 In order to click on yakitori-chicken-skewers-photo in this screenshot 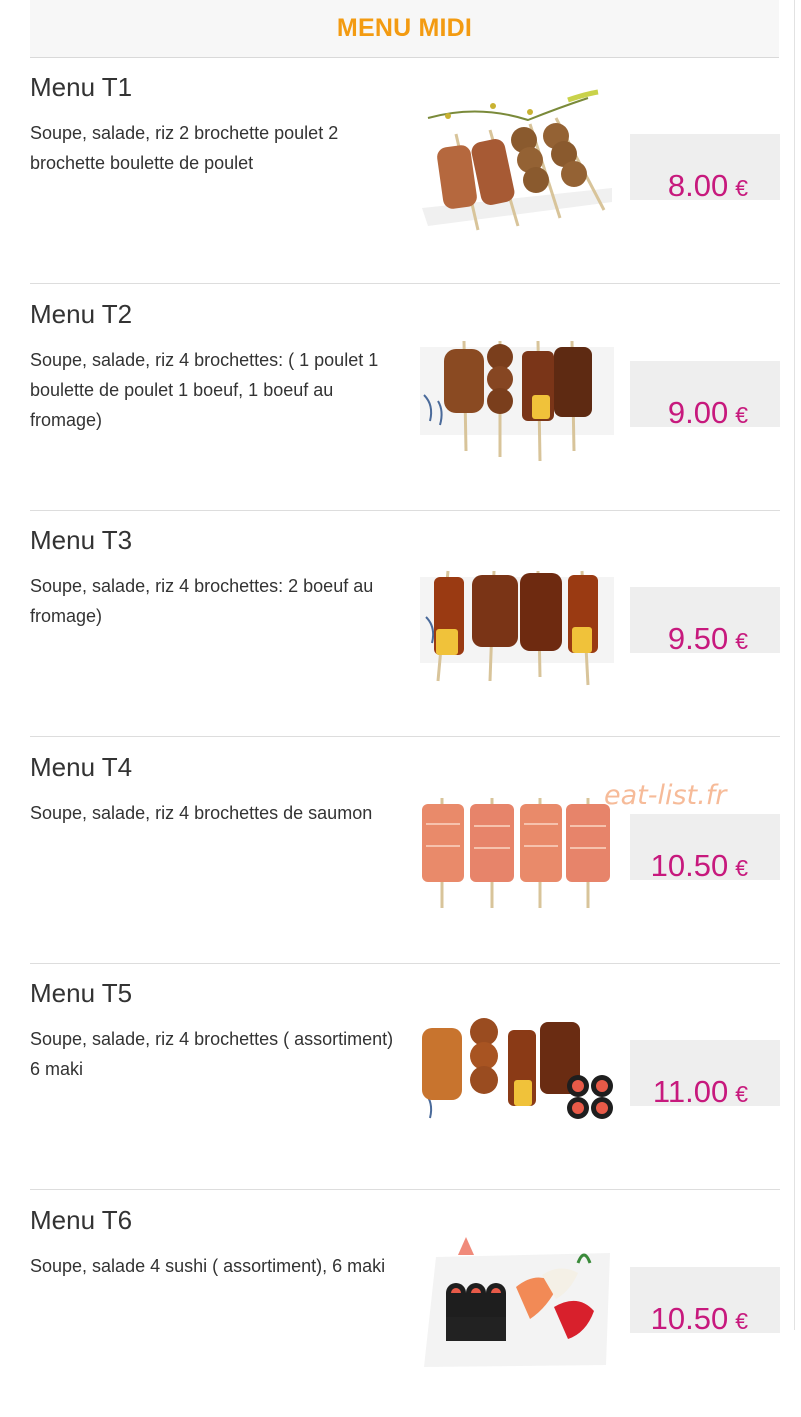, I will do `click(517, 160)`.